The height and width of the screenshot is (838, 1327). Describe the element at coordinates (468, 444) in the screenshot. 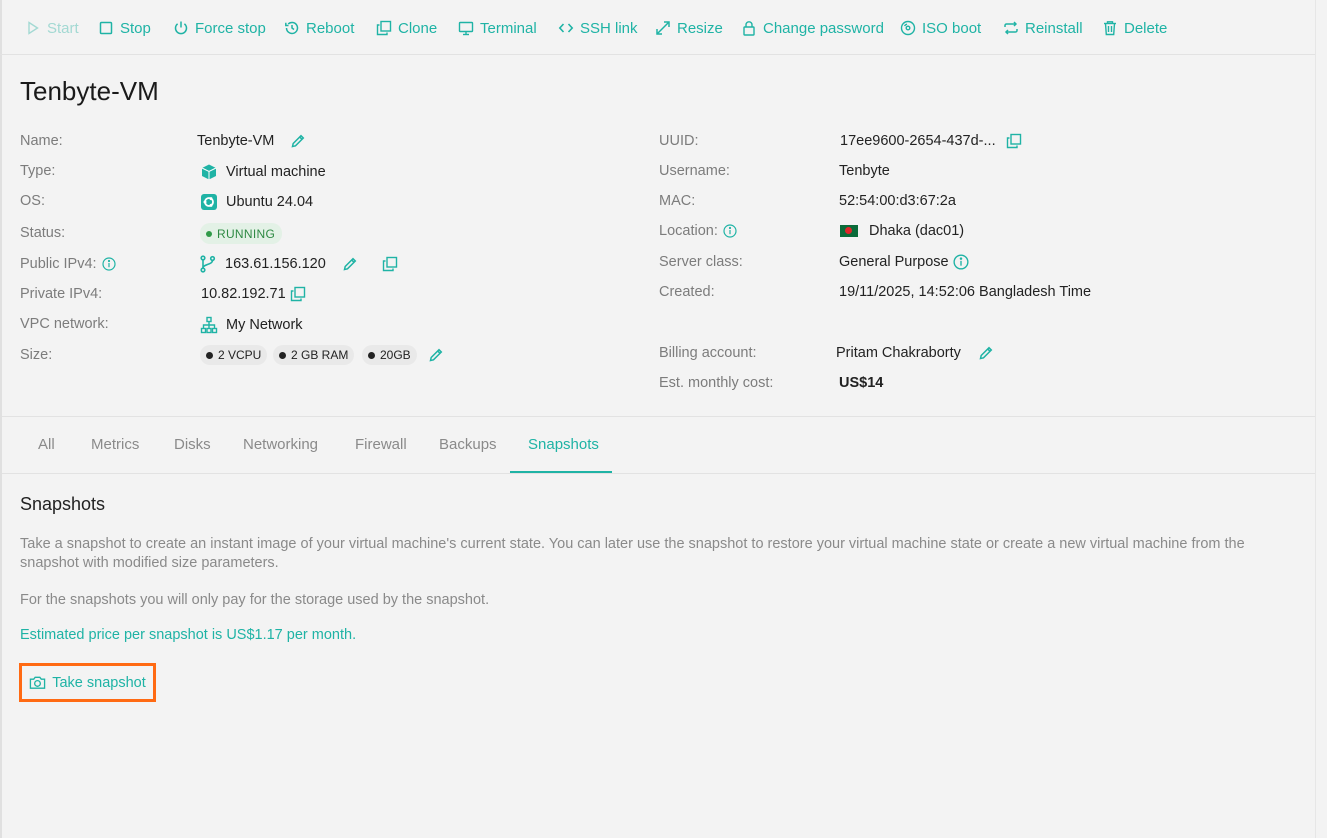

I see `tab-backups: Backups` at that location.